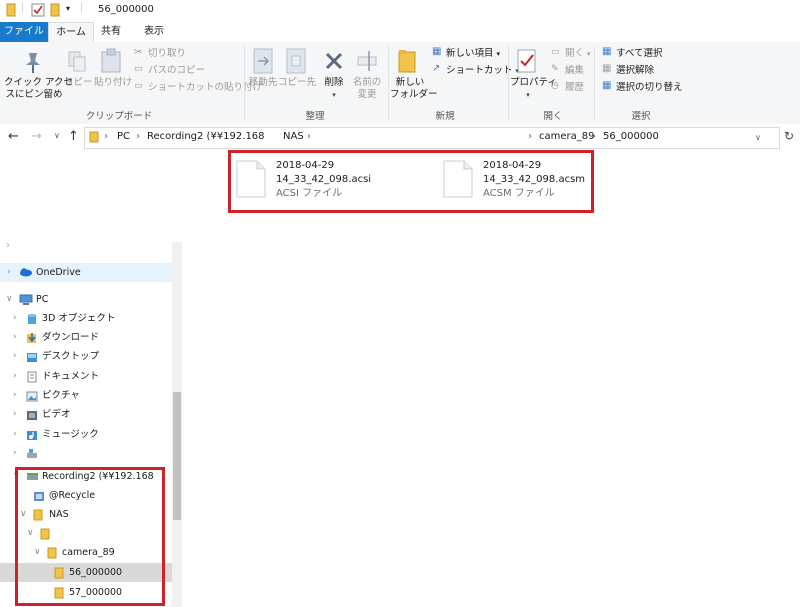  What do you see at coordinates (68, 8) in the screenshot?
I see `quick-access-dropdown-icon: ▾` at bounding box center [68, 8].